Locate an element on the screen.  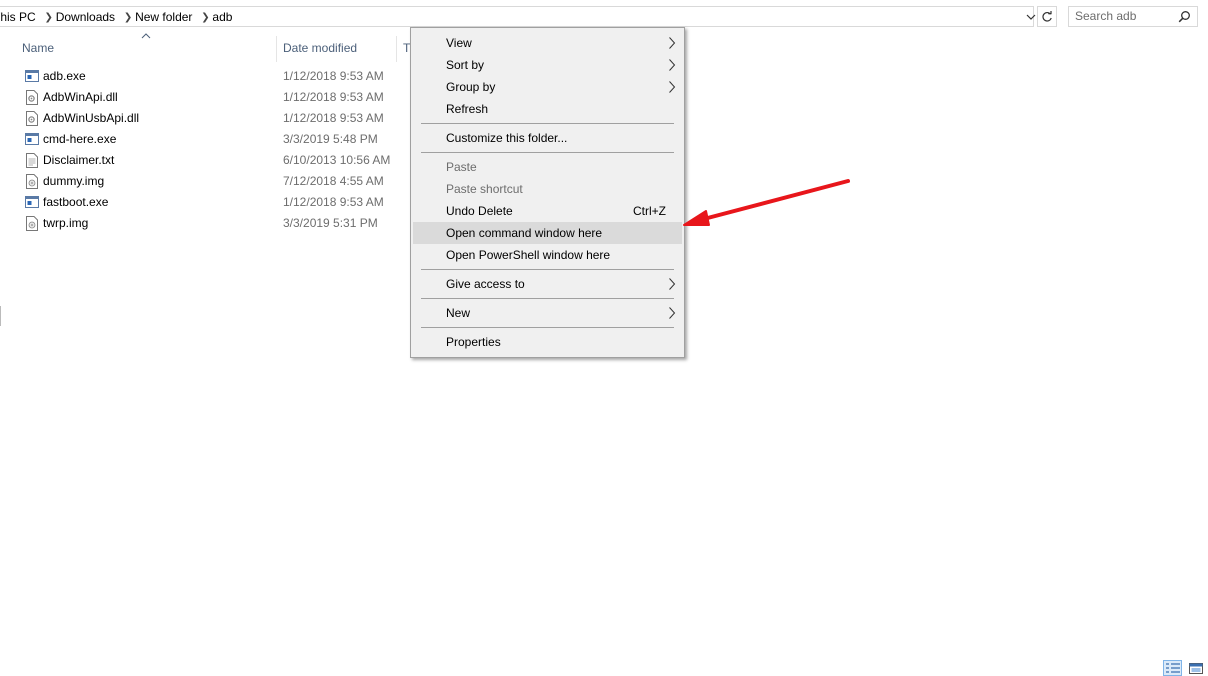
breadcrumb-this-pc: This PC is located at coordinates (21, 17).